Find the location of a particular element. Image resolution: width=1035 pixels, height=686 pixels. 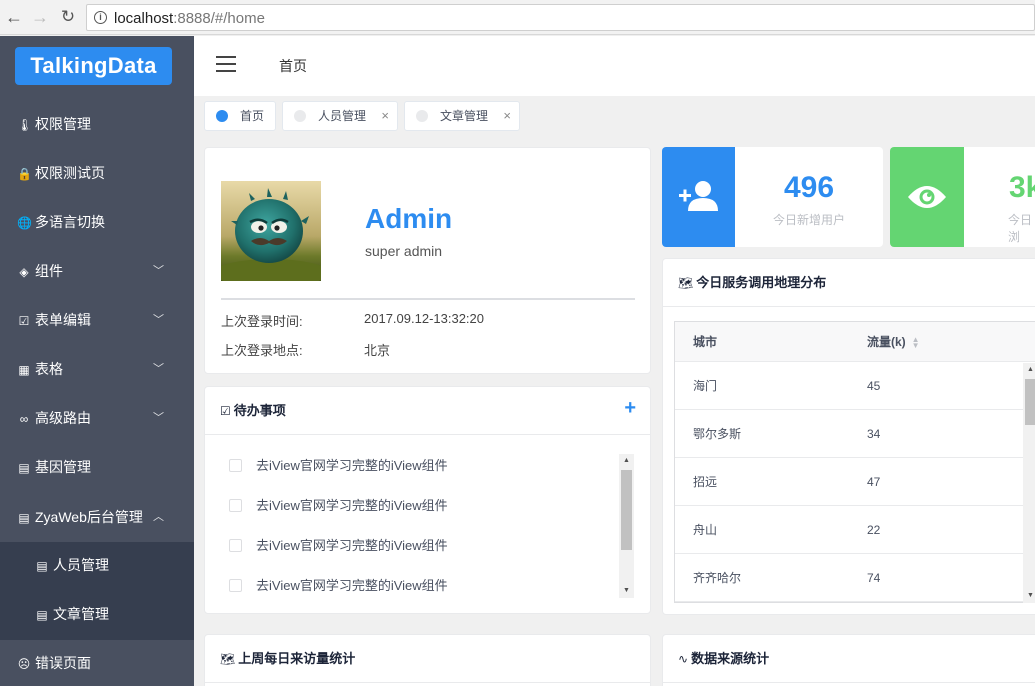

traffic-cell: 74 is located at coordinates (874, 578).